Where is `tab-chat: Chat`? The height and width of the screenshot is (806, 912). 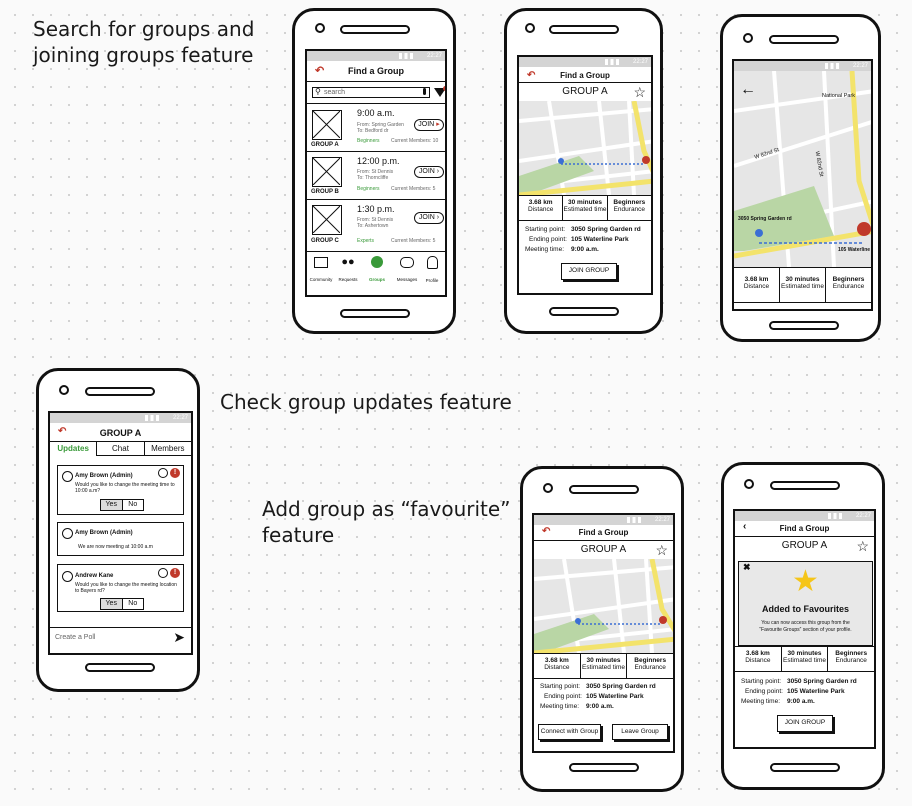 tab-chat: Chat is located at coordinates (121, 449).